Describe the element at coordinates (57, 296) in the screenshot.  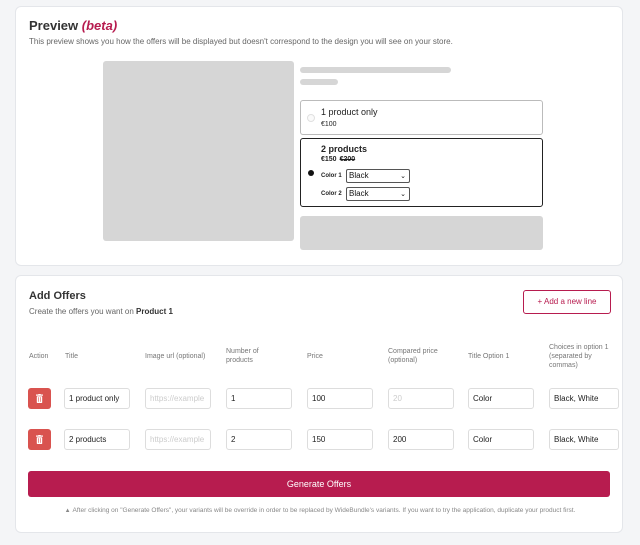
I see `add-offers-title: Add Offers` at that location.